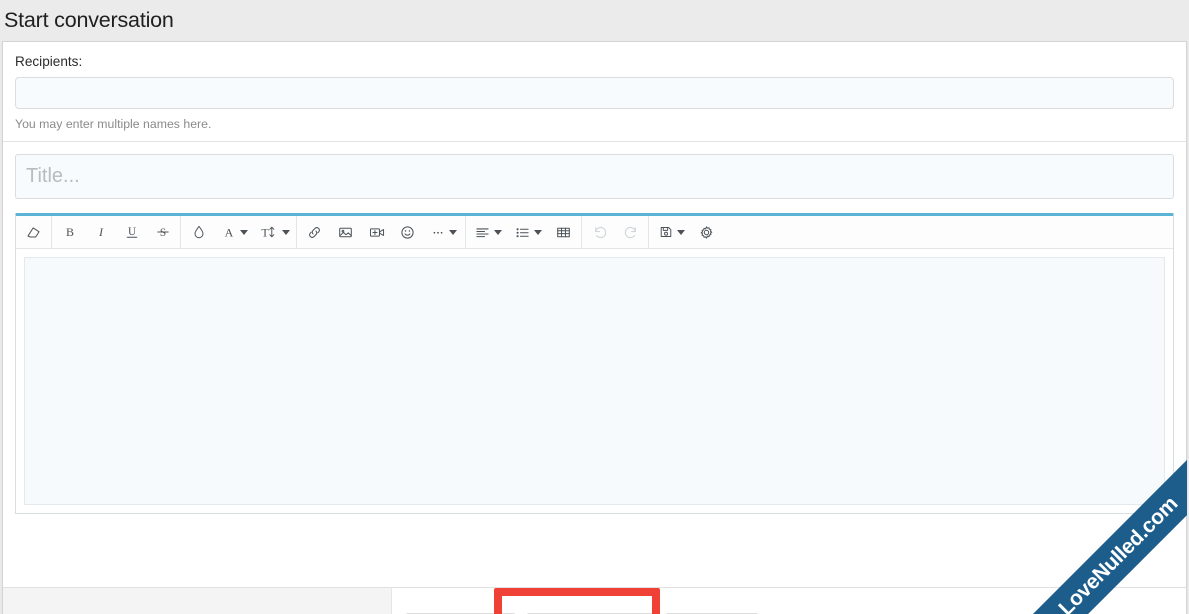 Image resolution: width=1189 pixels, height=614 pixels. I want to click on svg-text: B, so click(69, 232).